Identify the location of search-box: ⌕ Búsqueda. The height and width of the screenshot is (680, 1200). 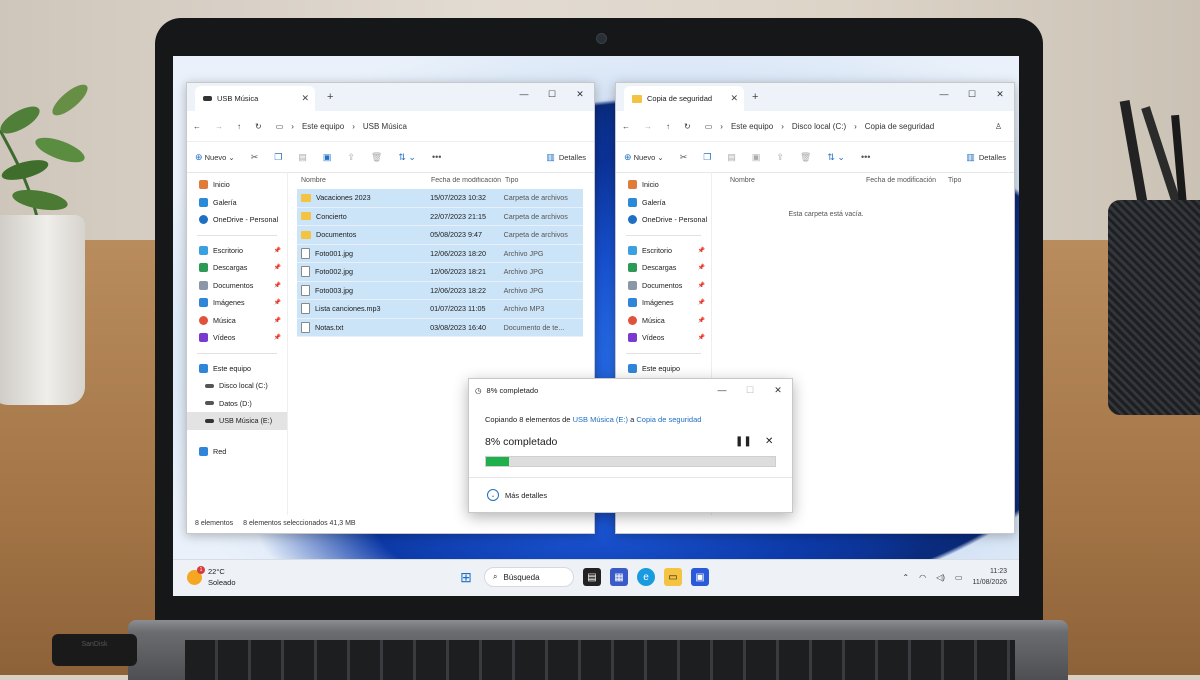
(529, 577).